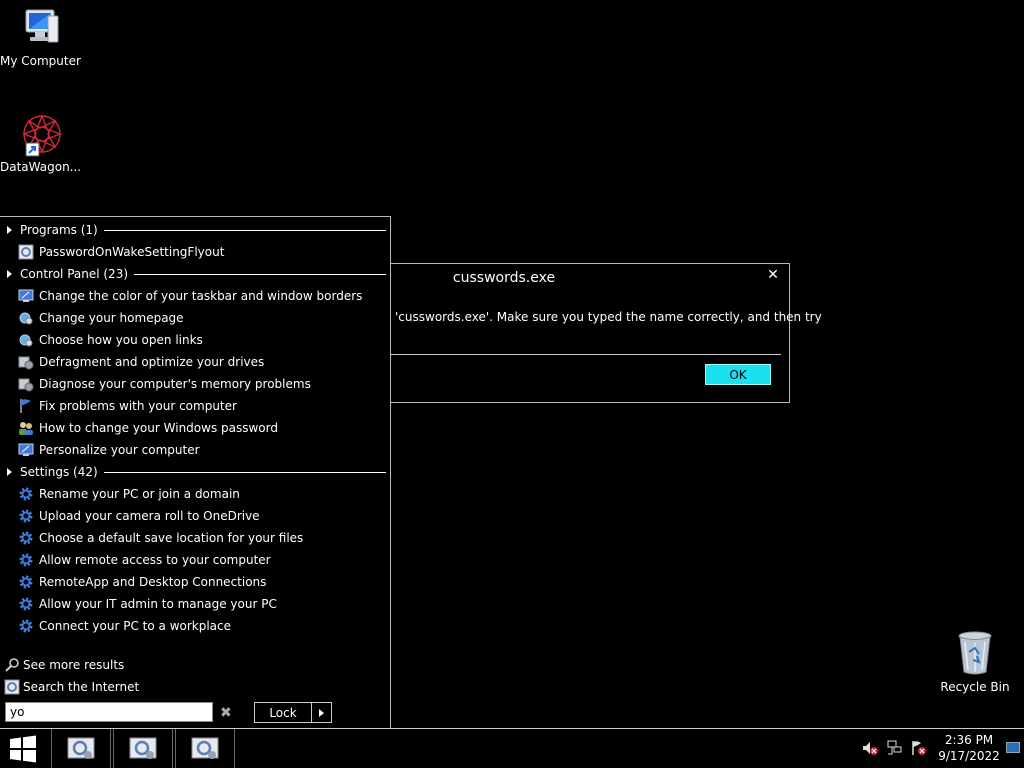  I want to click on result-label: How to change your Windows password, so click(158, 428).